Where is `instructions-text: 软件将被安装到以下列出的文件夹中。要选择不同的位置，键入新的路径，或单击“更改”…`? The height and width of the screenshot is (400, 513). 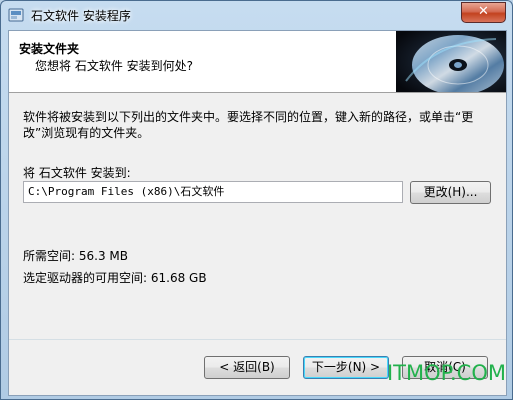 instructions-text: 软件将被安装到以下列出的文件夹中。要选择不同的位置，键入新的路径，或单击“更改”… is located at coordinates (248, 125).